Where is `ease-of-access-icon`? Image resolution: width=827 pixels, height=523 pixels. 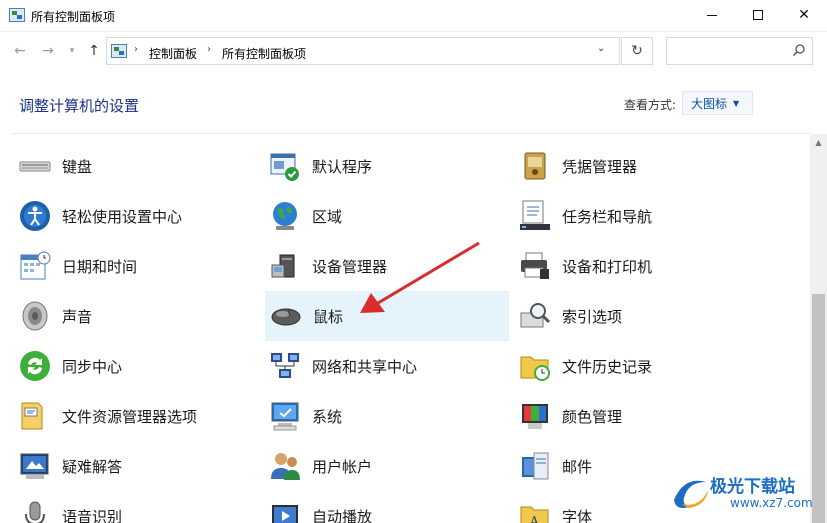 ease-of-access-icon is located at coordinates (35, 216).